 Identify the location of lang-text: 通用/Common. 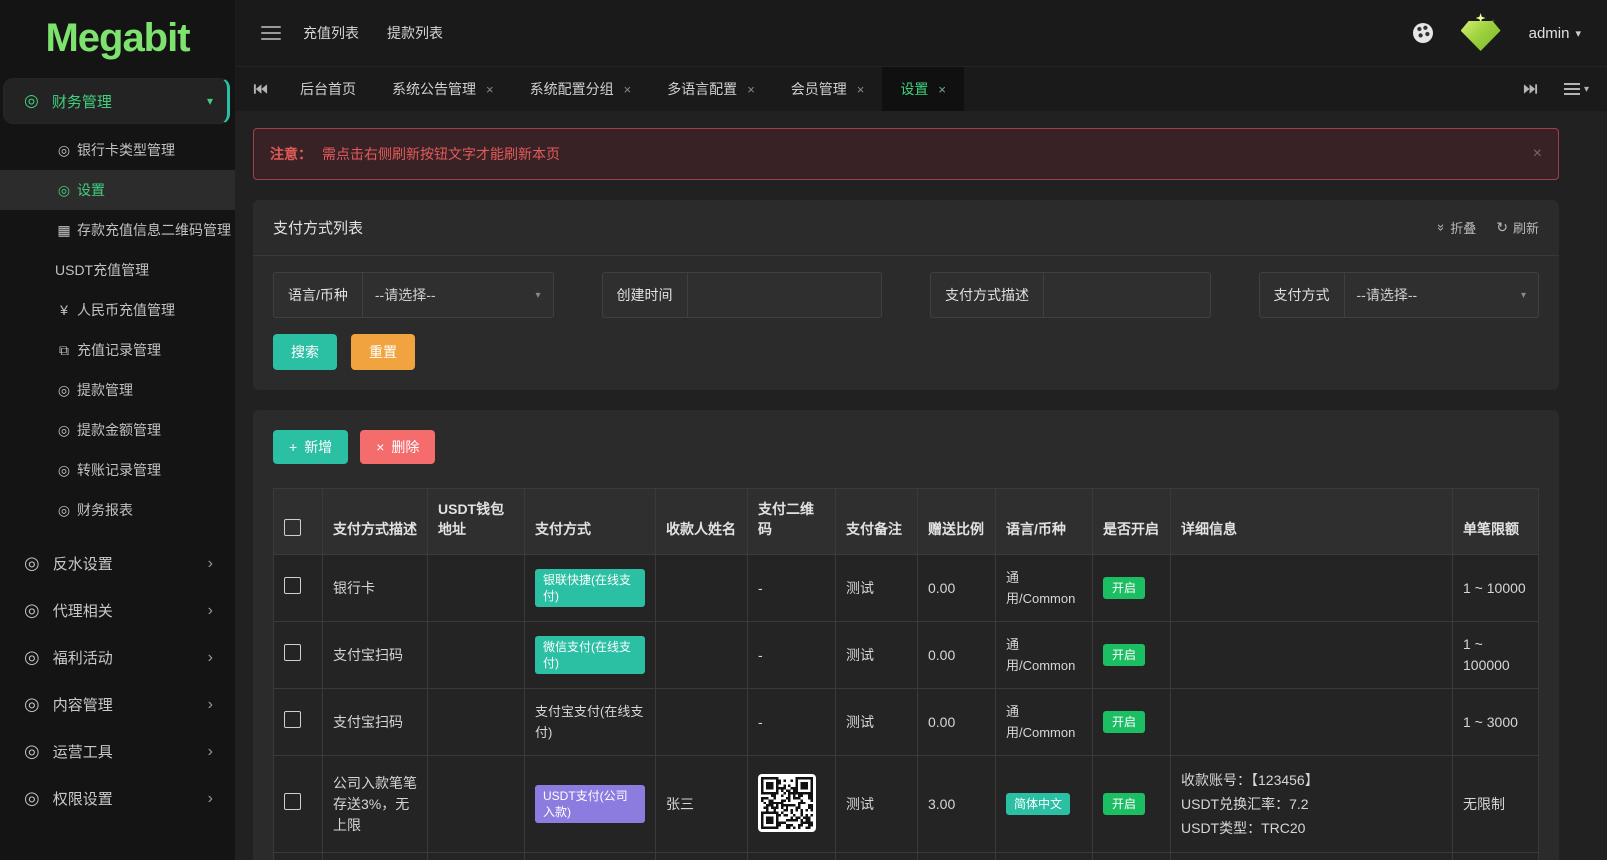
(1041, 588).